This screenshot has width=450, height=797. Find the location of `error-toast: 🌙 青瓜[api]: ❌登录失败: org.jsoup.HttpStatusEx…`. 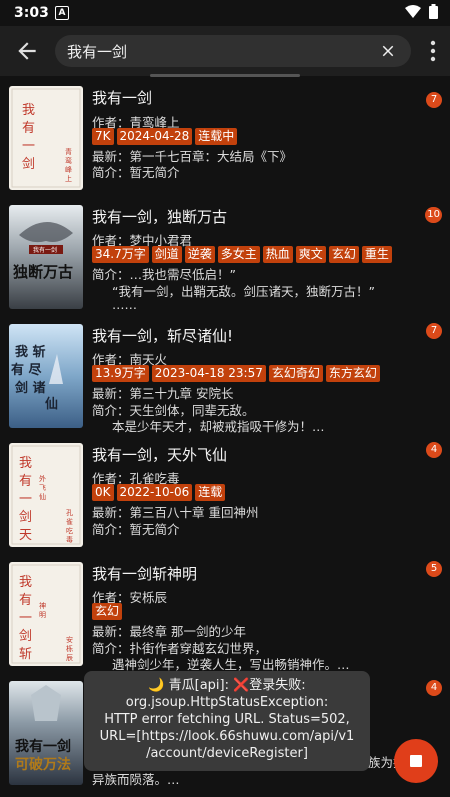

error-toast: 🌙 青瓜[api]: ❌登录失败: org.jsoup.HttpStatusEx… is located at coordinates (227, 721).